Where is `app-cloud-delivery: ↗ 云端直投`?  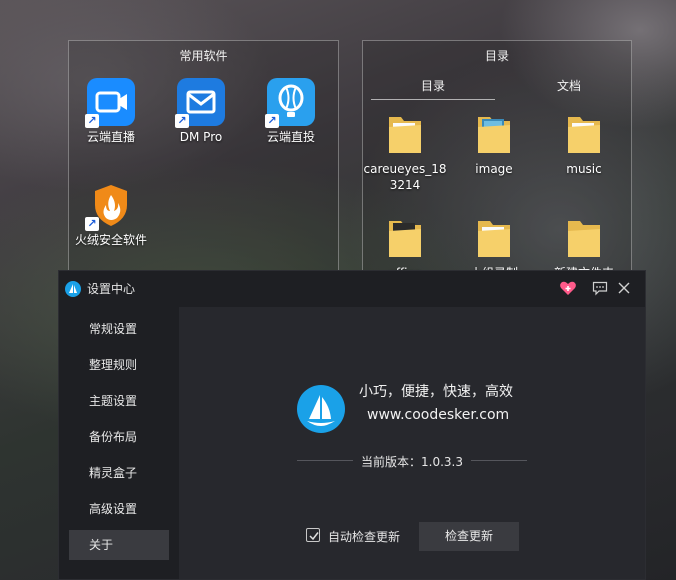 app-cloud-delivery: ↗ 云端直投 is located at coordinates (291, 111).